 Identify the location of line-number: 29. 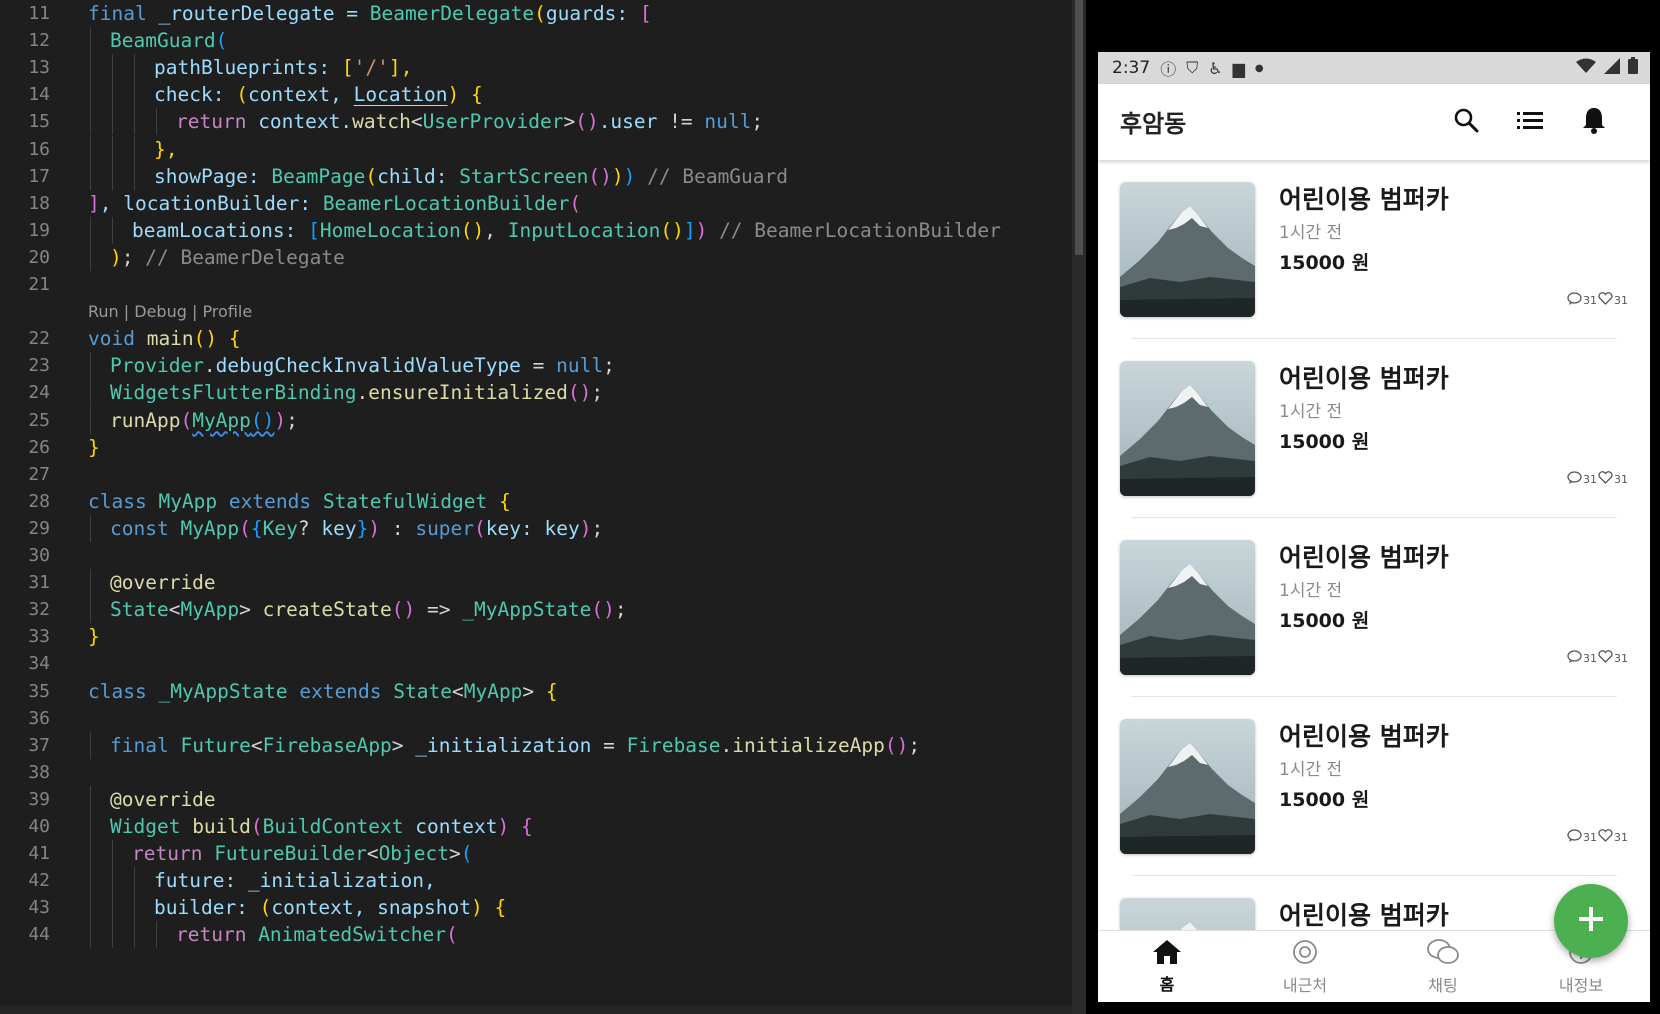
(39, 528).